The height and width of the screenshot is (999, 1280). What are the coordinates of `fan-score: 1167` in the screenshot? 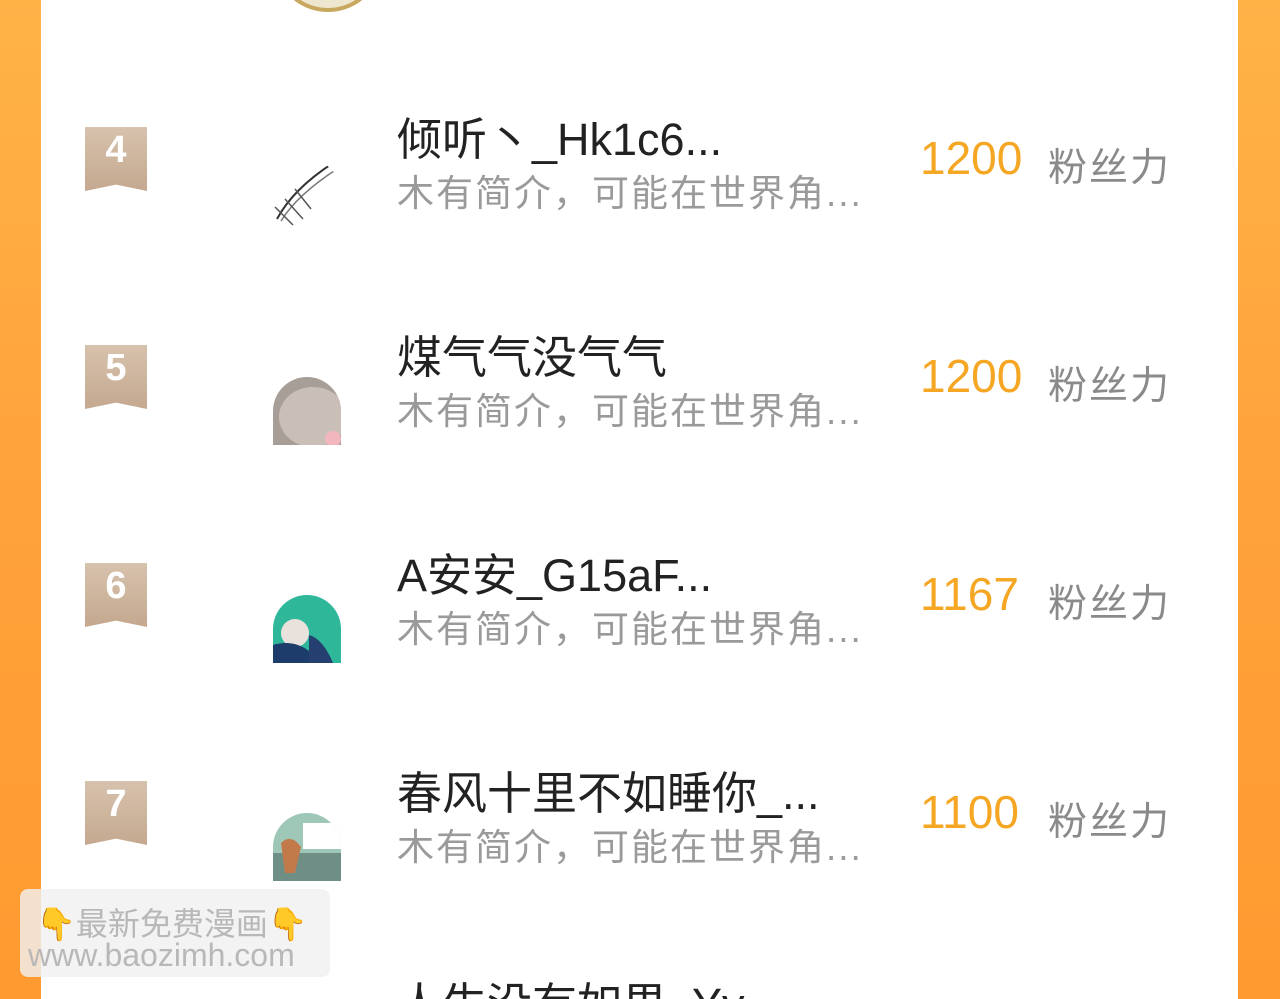 It's located at (969, 594).